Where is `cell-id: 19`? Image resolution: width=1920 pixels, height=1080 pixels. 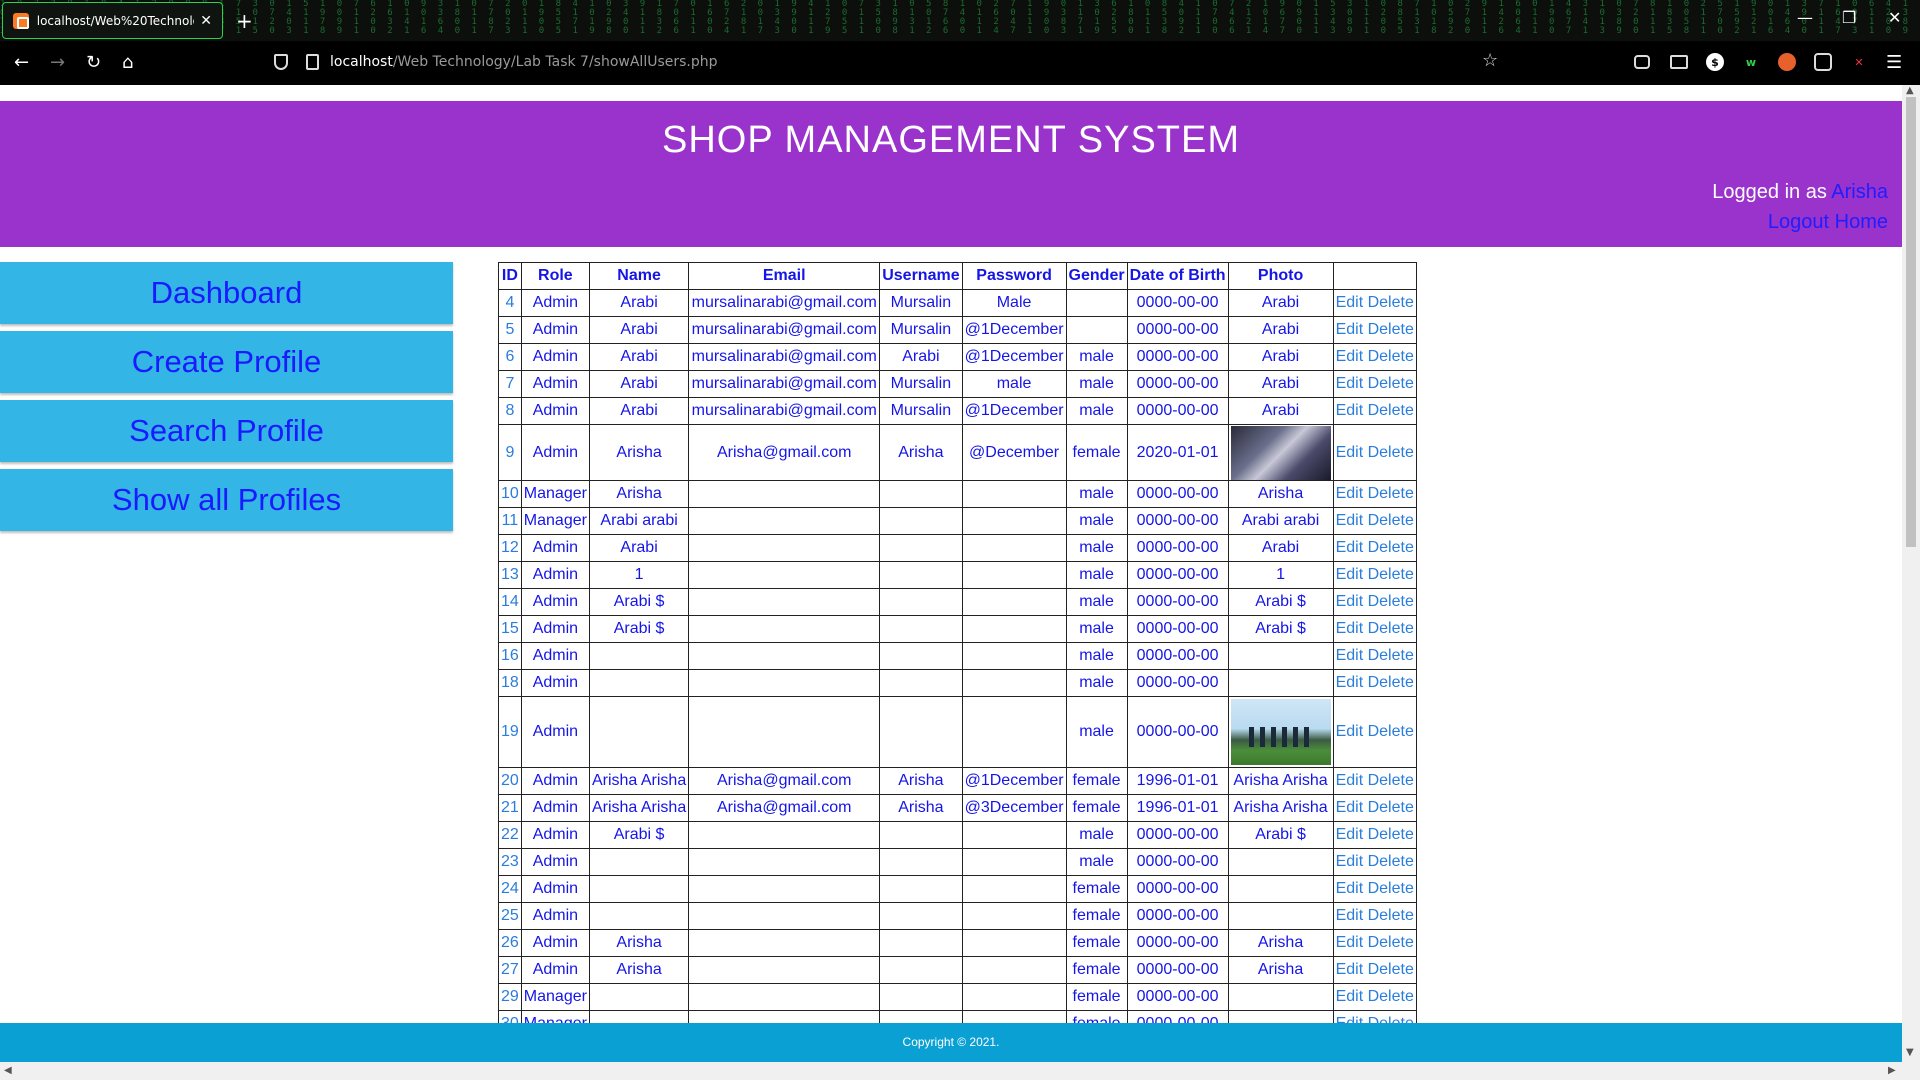 cell-id: 19 is located at coordinates (510, 732).